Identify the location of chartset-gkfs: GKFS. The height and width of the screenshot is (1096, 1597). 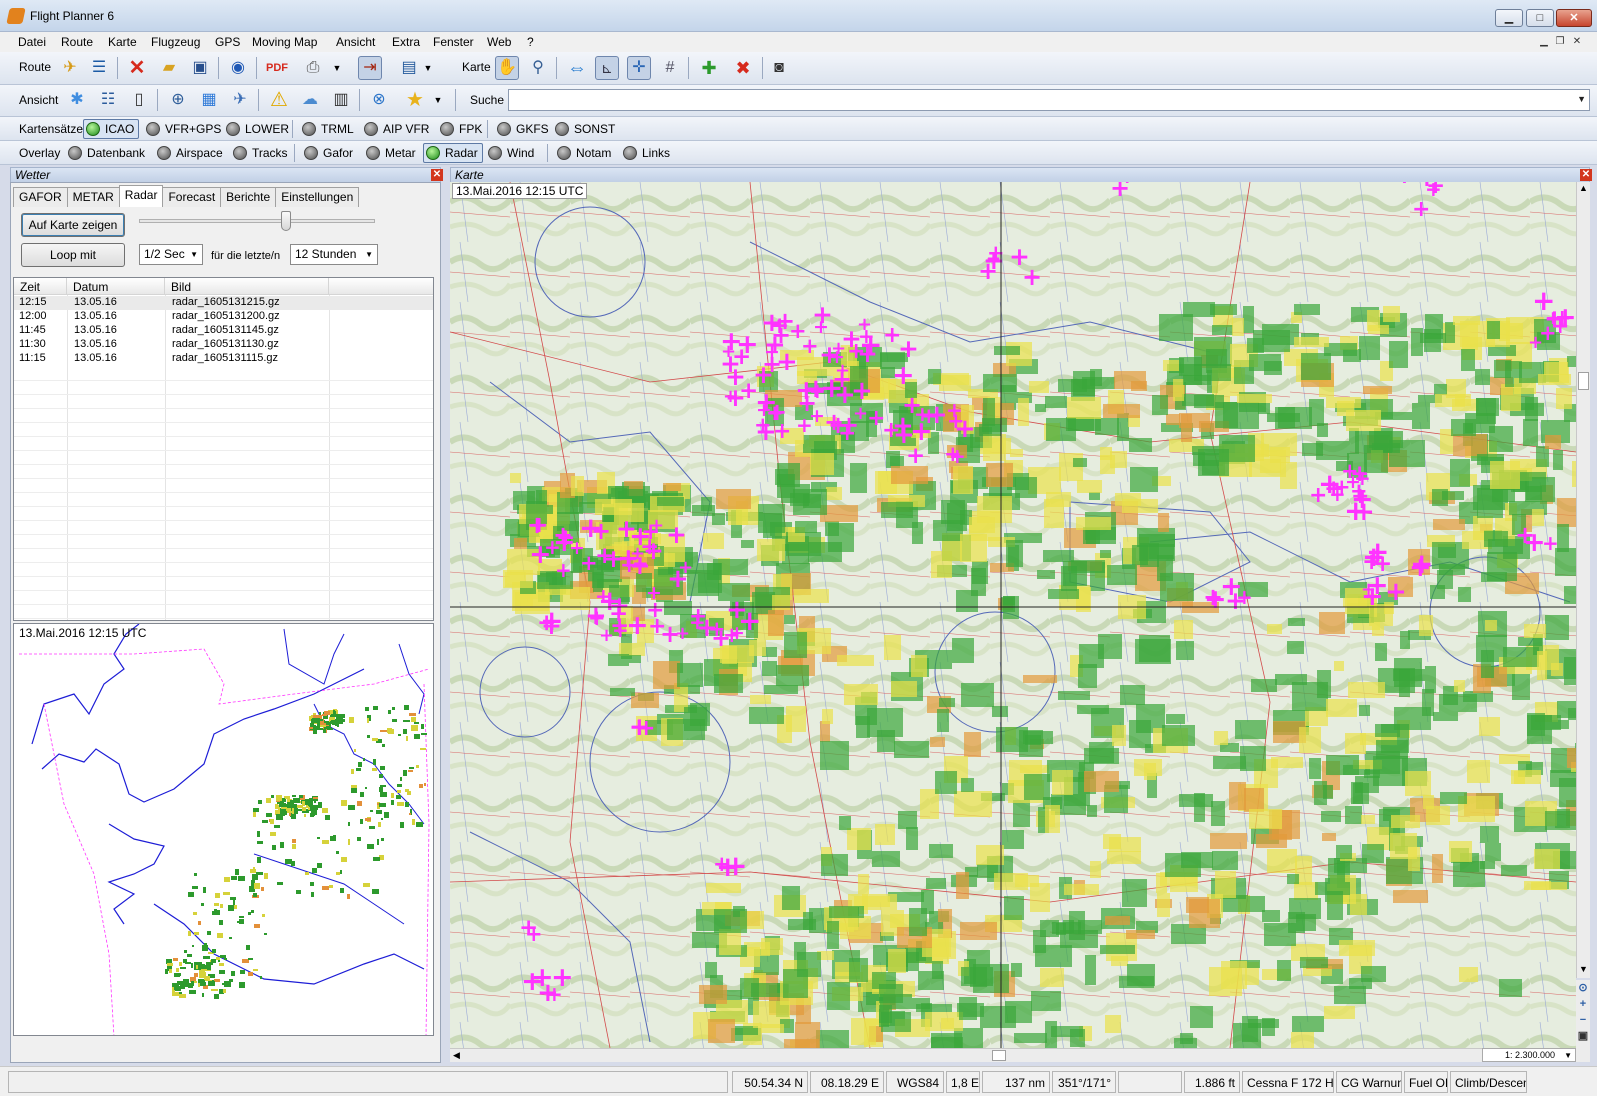
(524, 129).